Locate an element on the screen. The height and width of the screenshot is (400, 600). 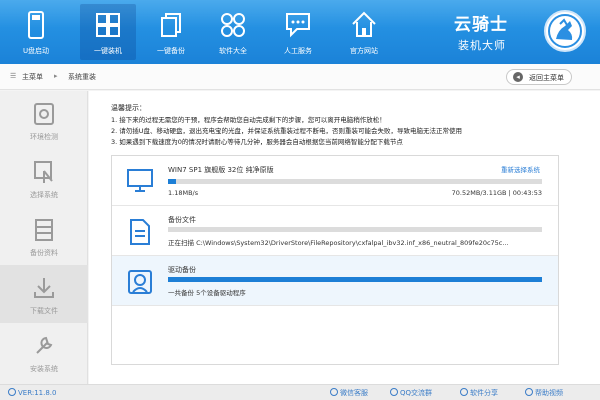
version-label: VER:11.8.0 is located at coordinates (32, 392).